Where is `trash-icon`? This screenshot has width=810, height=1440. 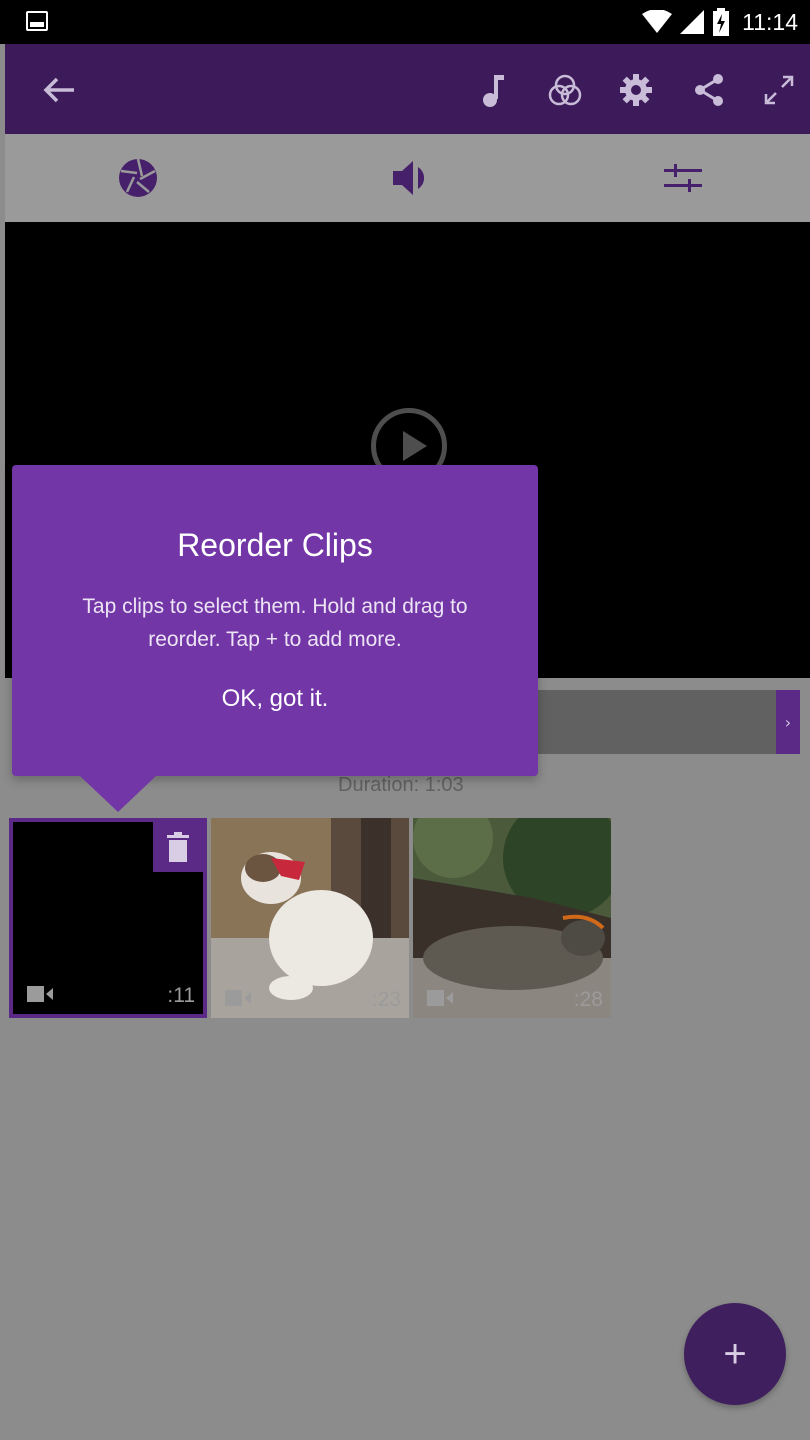
trash-icon is located at coordinates (178, 847).